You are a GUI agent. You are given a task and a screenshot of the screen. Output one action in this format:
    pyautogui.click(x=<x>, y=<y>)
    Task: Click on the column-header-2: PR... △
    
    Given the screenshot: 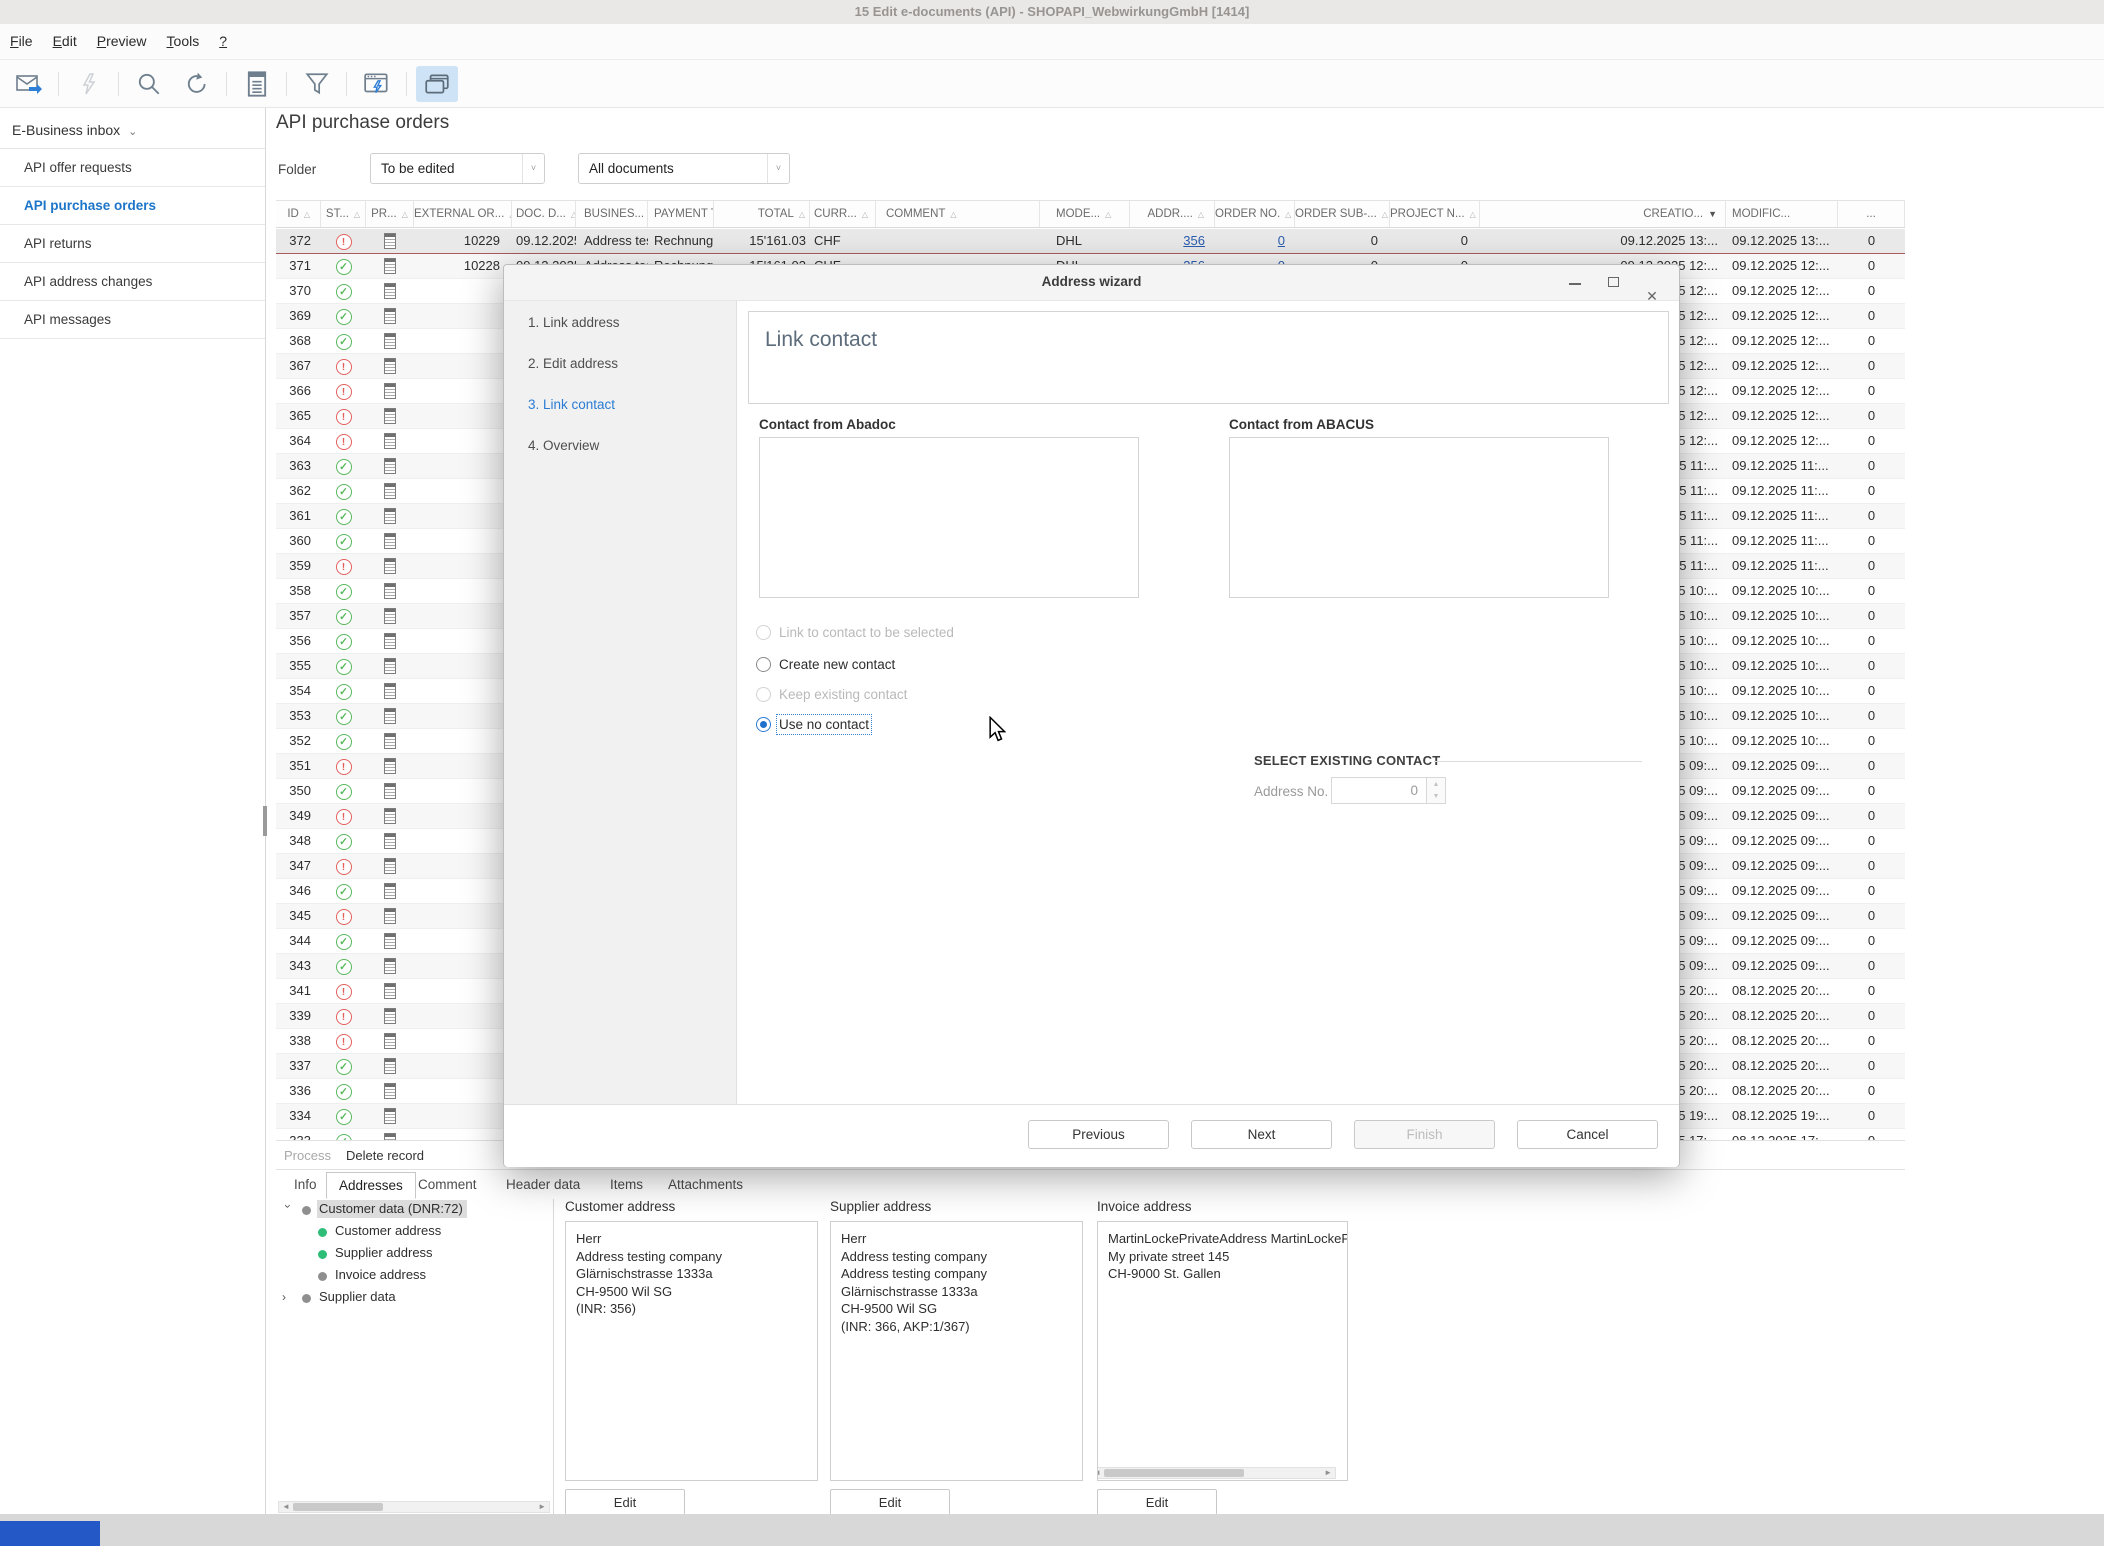 What is the action you would take?
    pyautogui.click(x=390, y=214)
    